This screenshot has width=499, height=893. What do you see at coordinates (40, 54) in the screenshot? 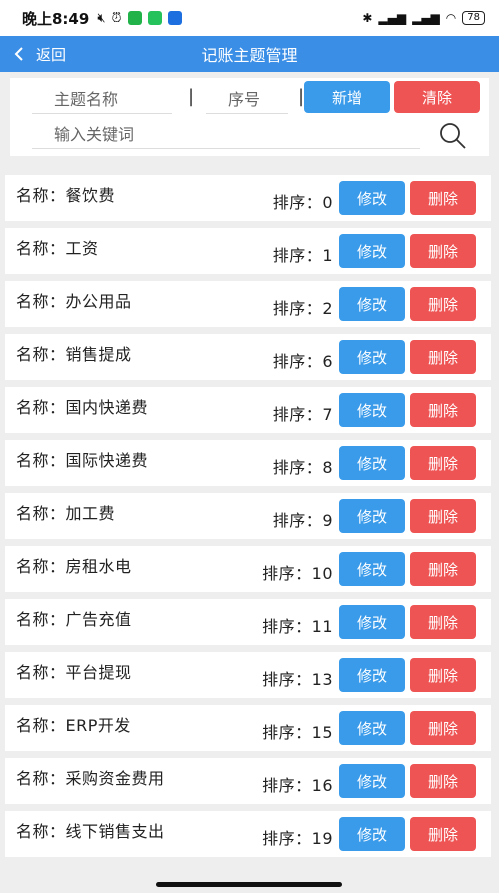
I see `back-button: 返回` at bounding box center [40, 54].